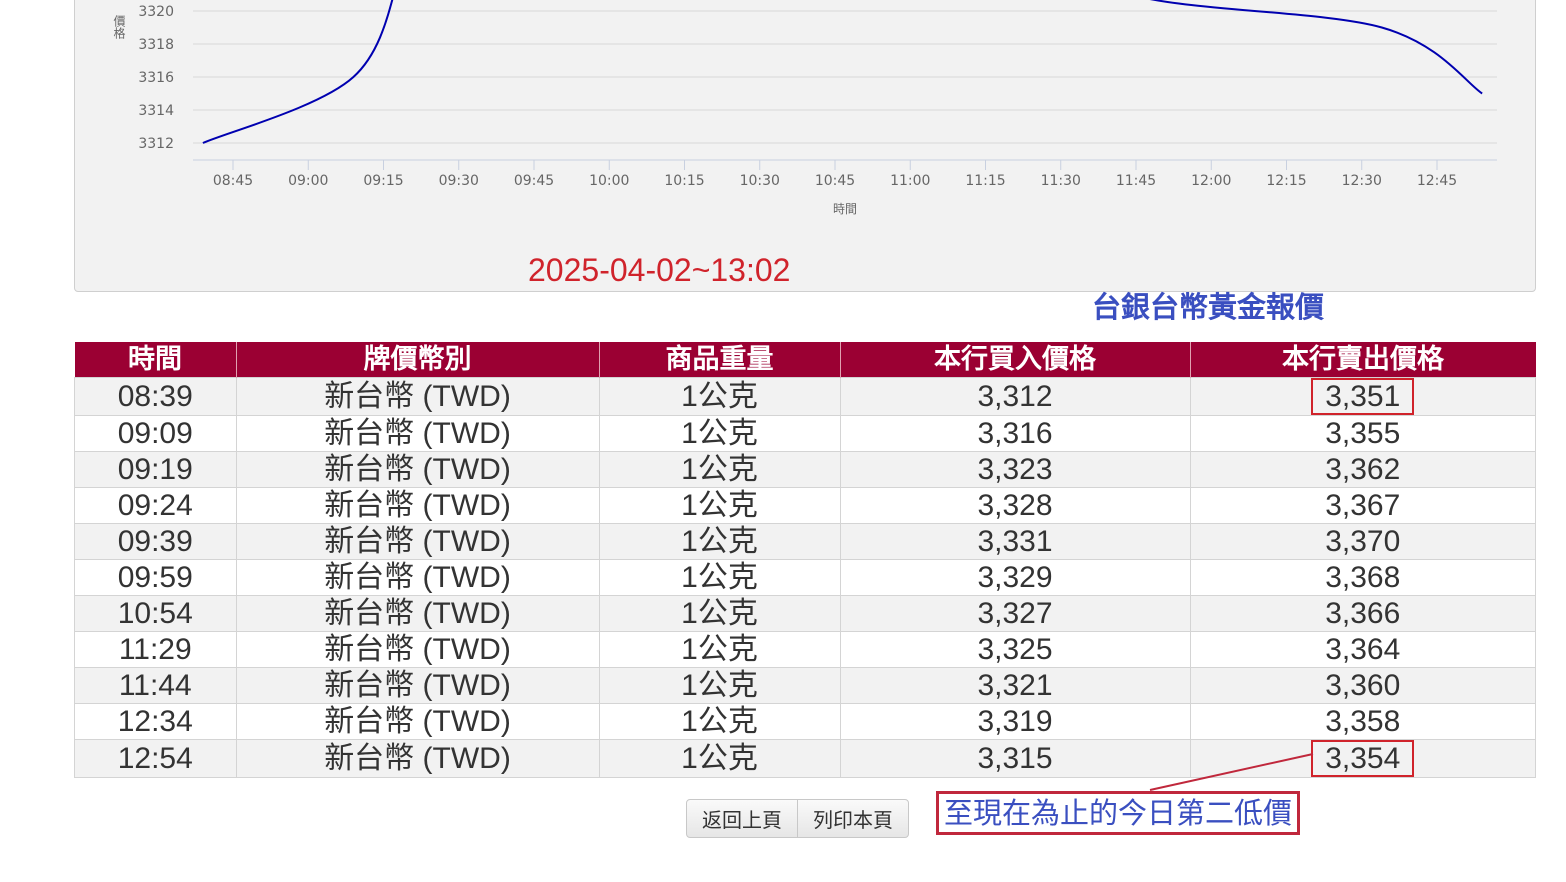  I want to click on cell-time: 09:59, so click(155, 577).